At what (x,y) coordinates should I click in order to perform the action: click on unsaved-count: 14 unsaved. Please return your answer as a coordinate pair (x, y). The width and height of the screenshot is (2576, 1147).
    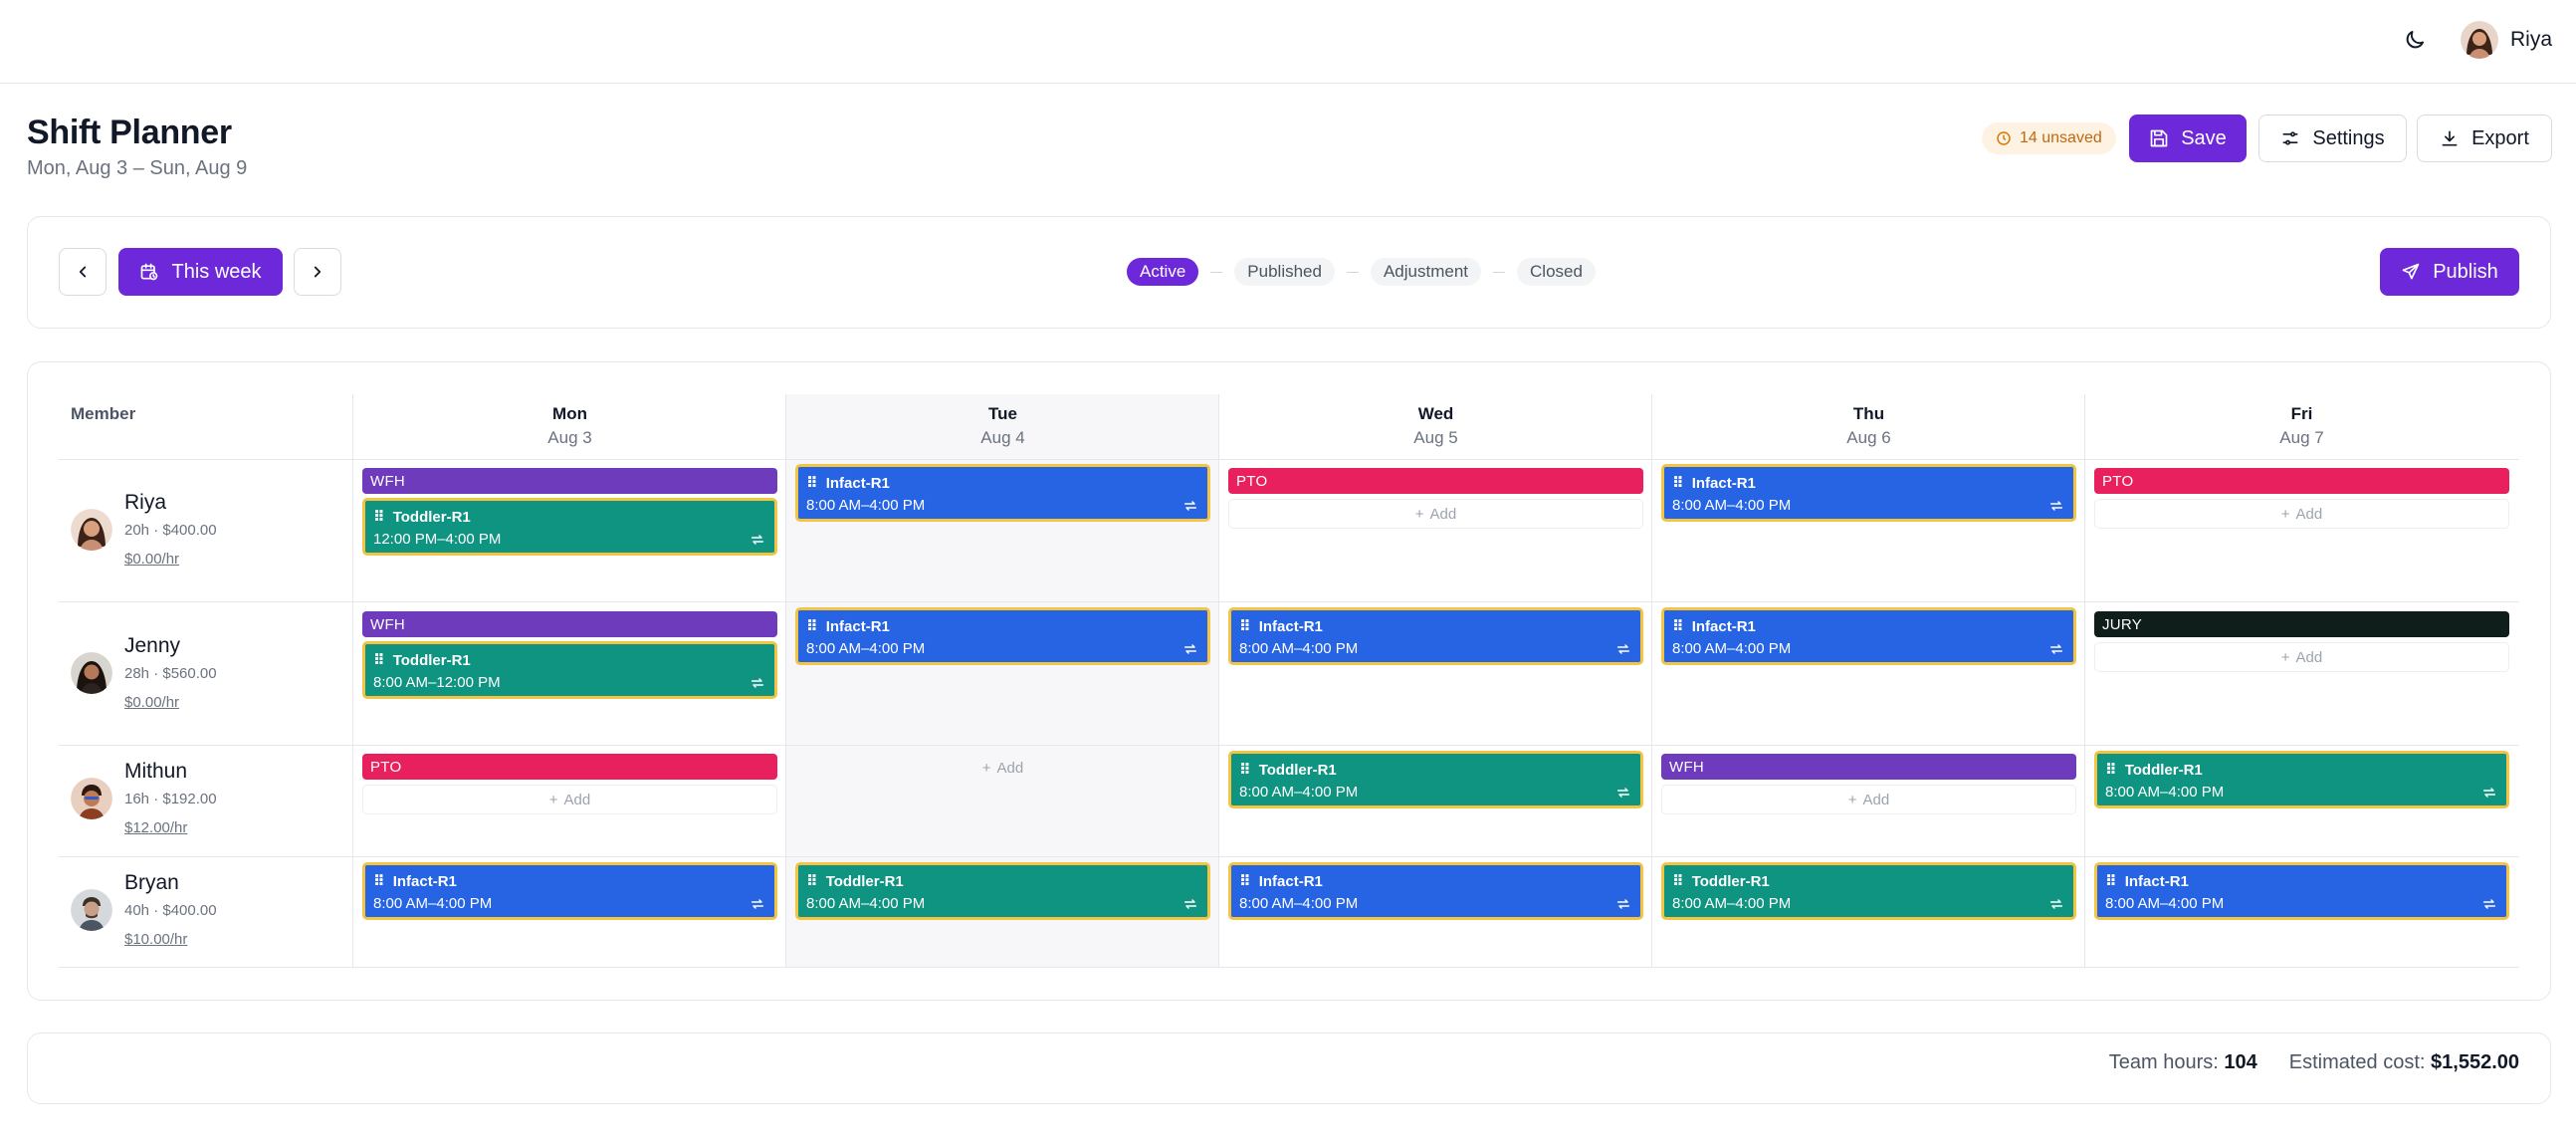
    Looking at the image, I should click on (2061, 137).